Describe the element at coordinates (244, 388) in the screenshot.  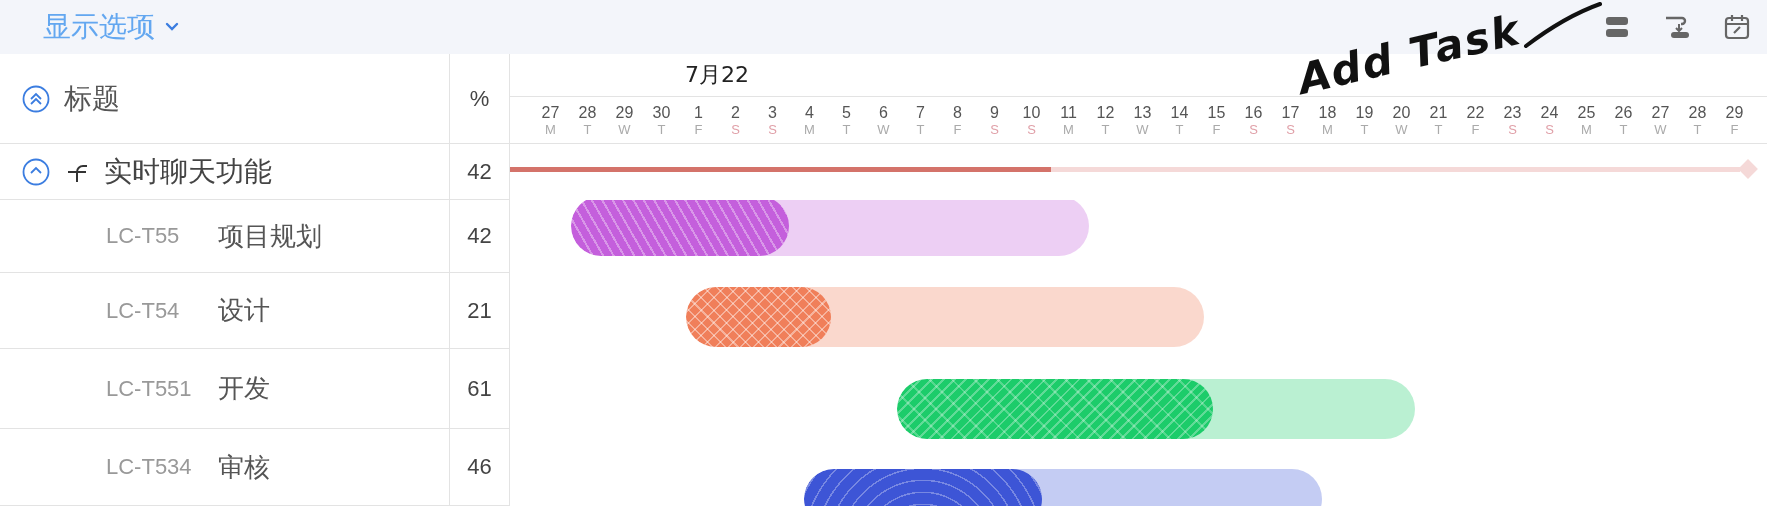
I see `task-name: 开发` at that location.